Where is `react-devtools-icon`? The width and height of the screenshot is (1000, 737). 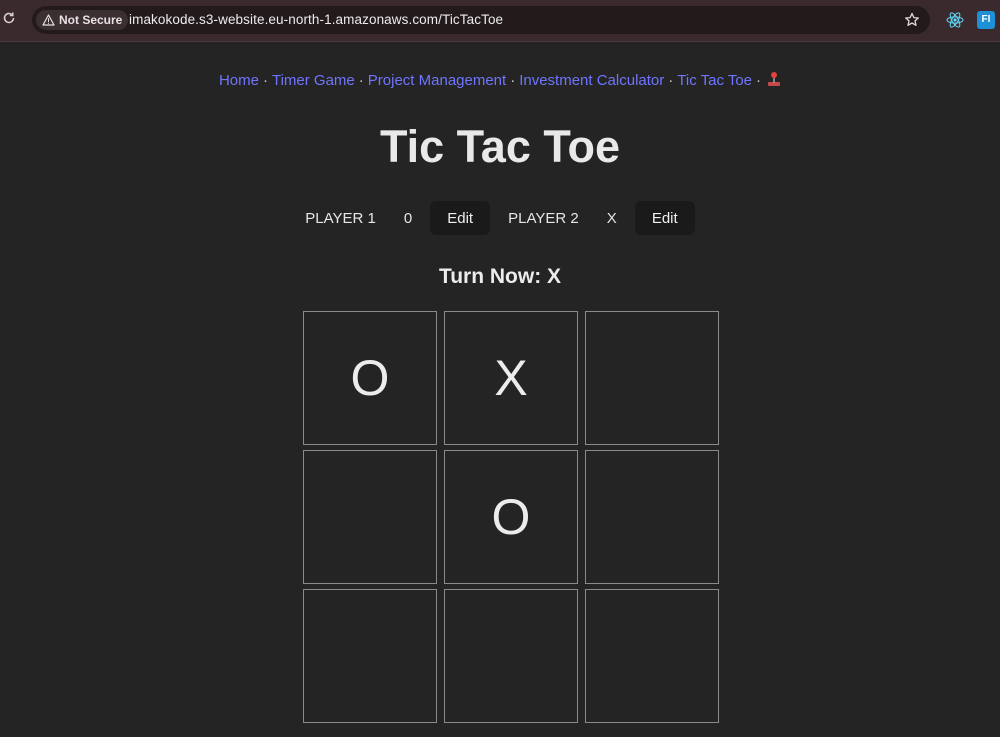 react-devtools-icon is located at coordinates (955, 20).